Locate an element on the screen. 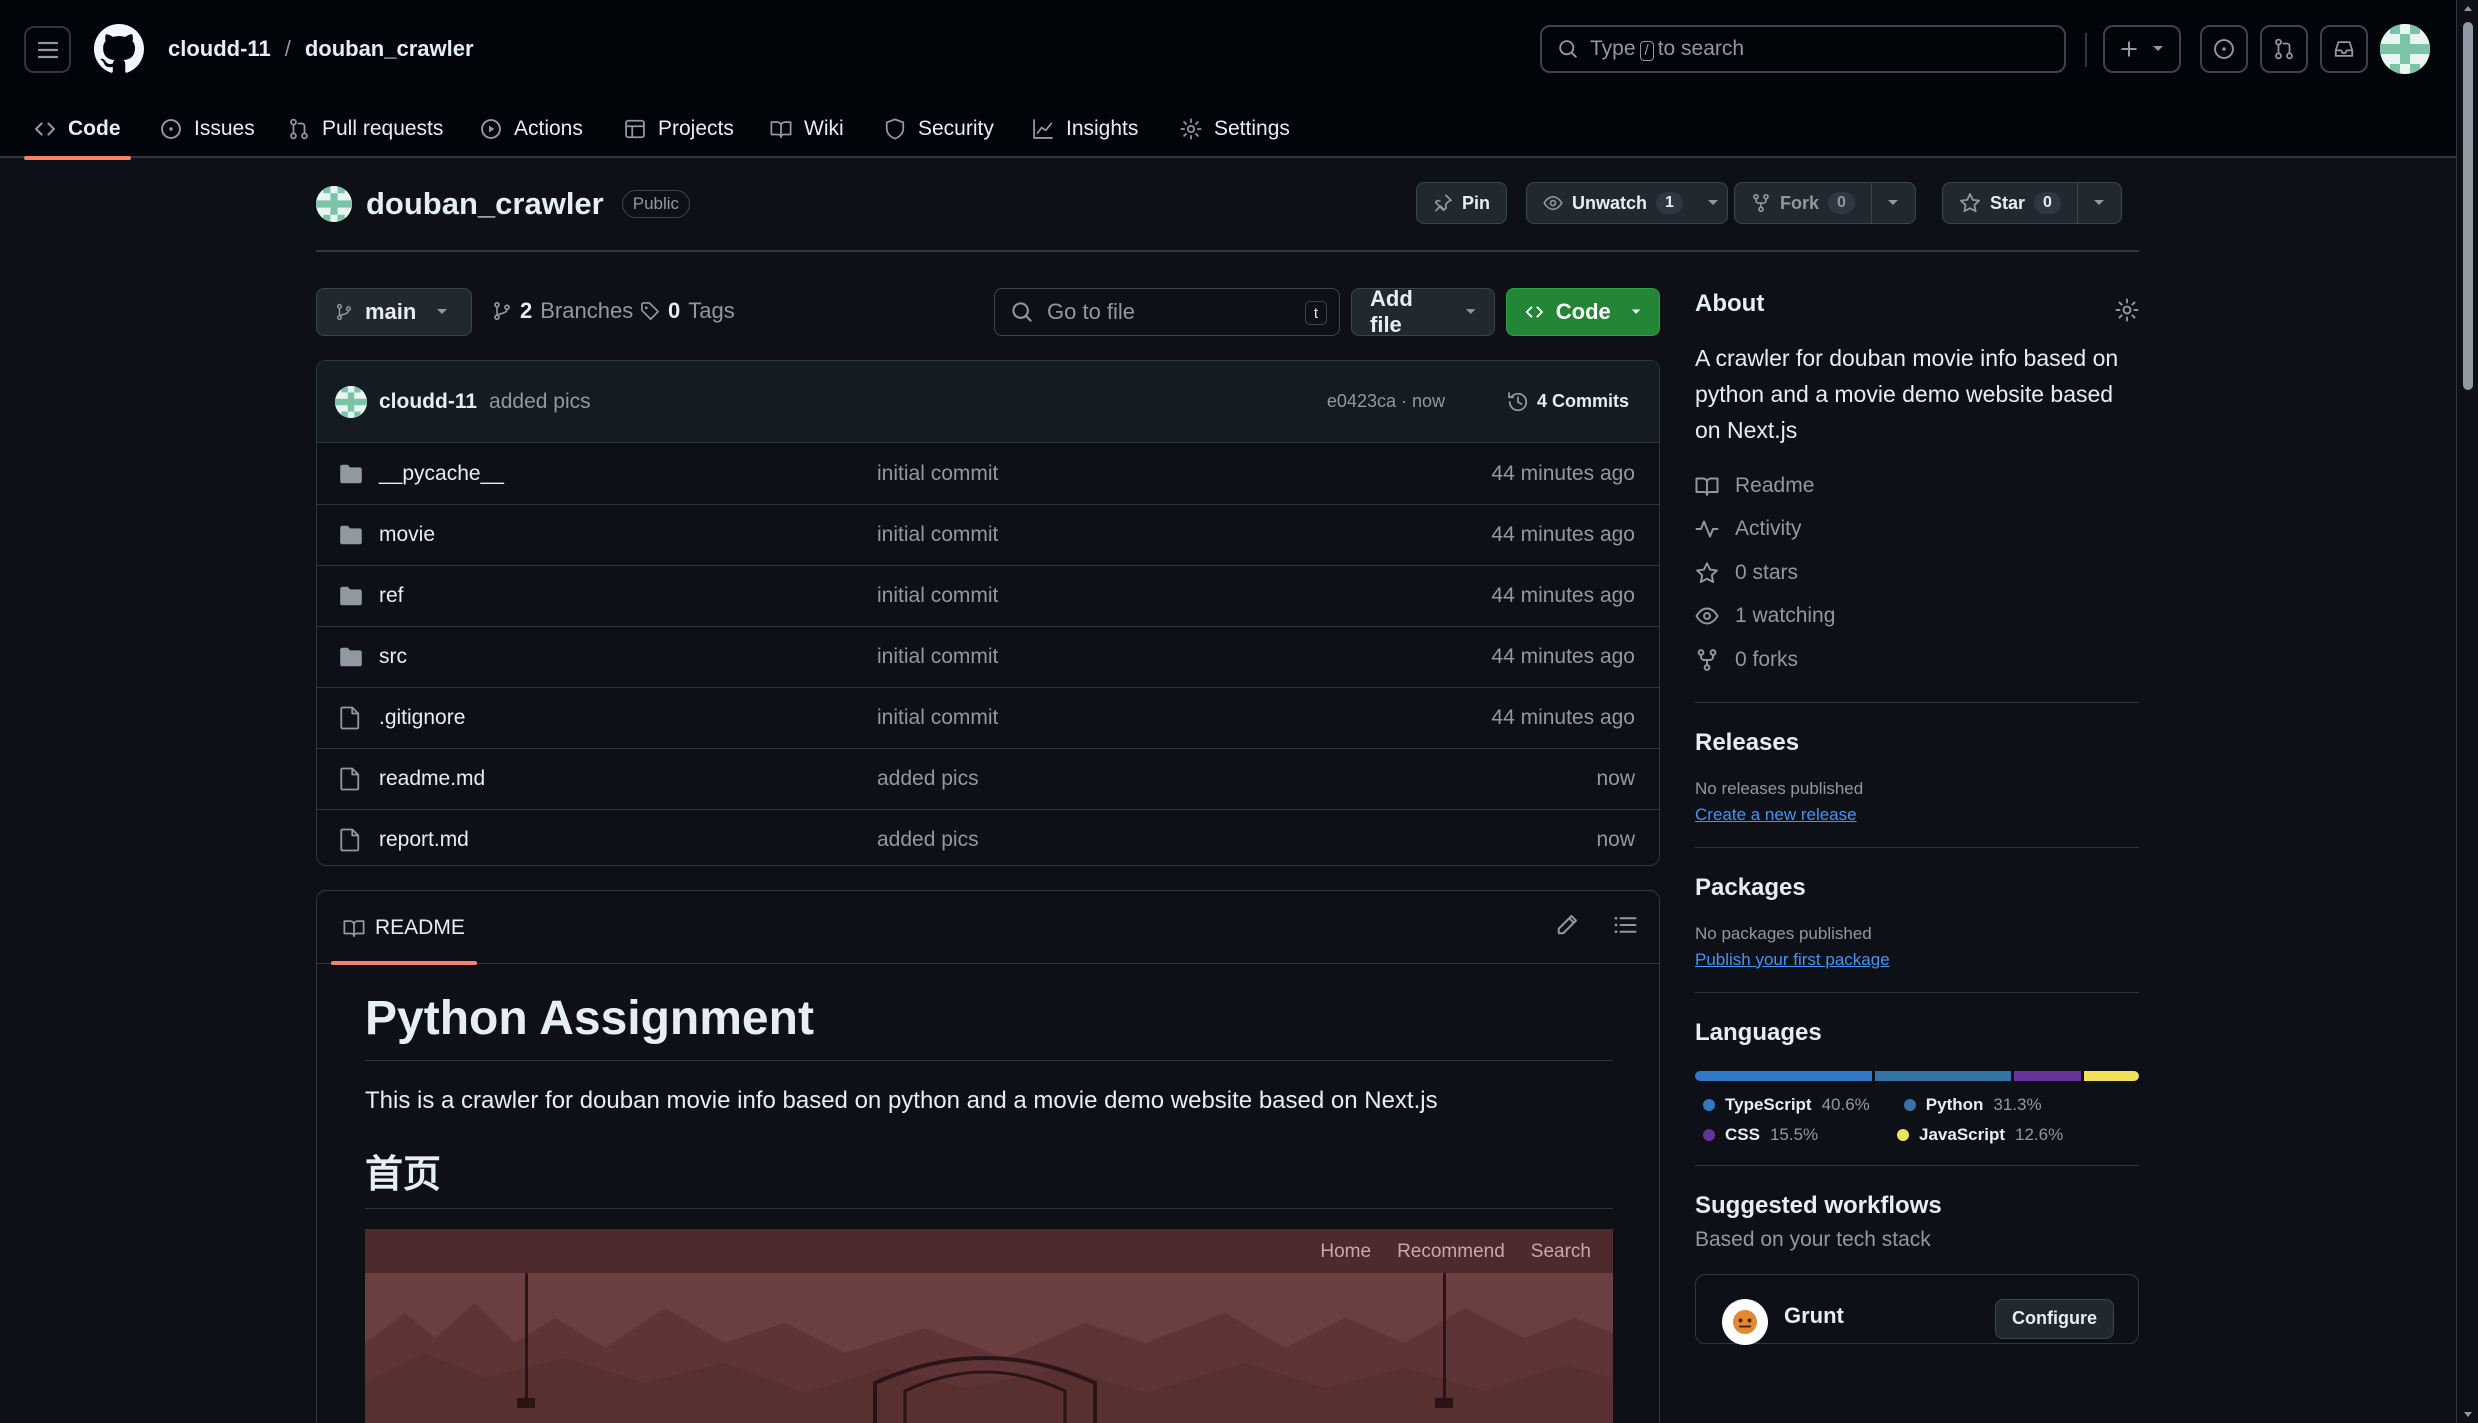 The image size is (2478, 1423). star-icon is located at coordinates (1970, 203).